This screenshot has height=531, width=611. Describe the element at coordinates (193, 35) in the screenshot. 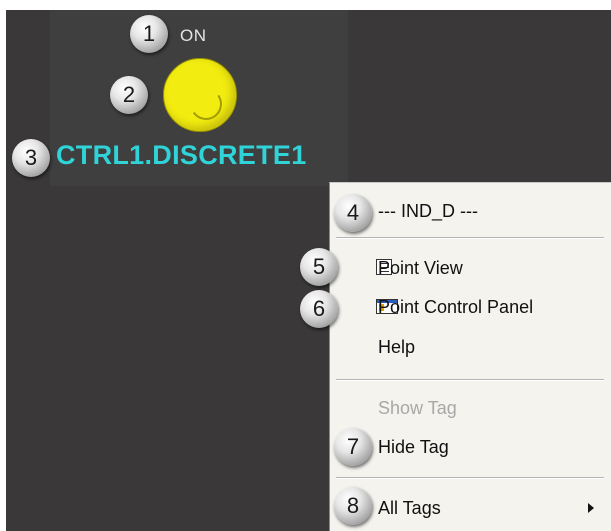

I see `state-label: ON` at that location.